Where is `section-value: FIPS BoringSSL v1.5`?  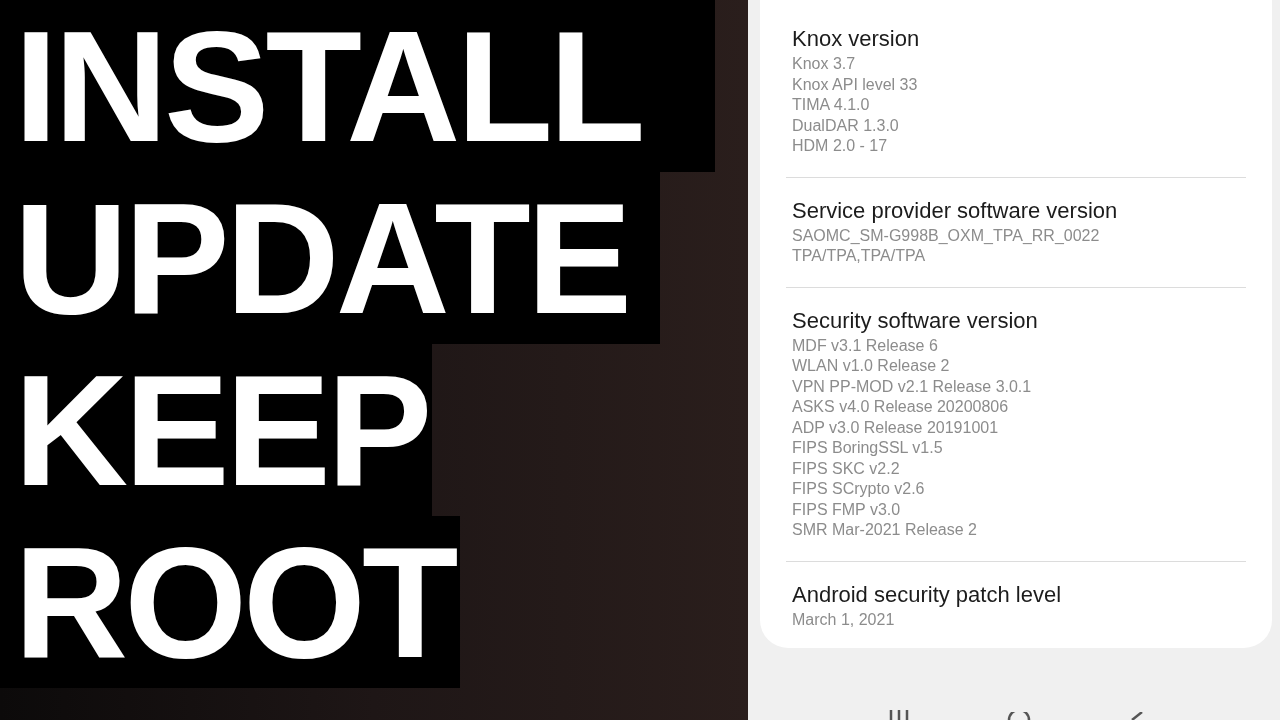
section-value: FIPS BoringSSL v1.5 is located at coordinates (867, 448).